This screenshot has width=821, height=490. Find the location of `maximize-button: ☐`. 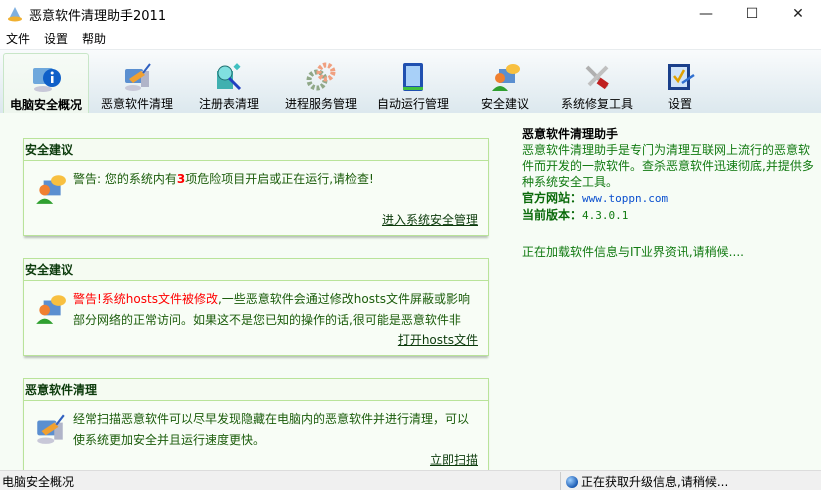

maximize-button: ☐ is located at coordinates (752, 14).